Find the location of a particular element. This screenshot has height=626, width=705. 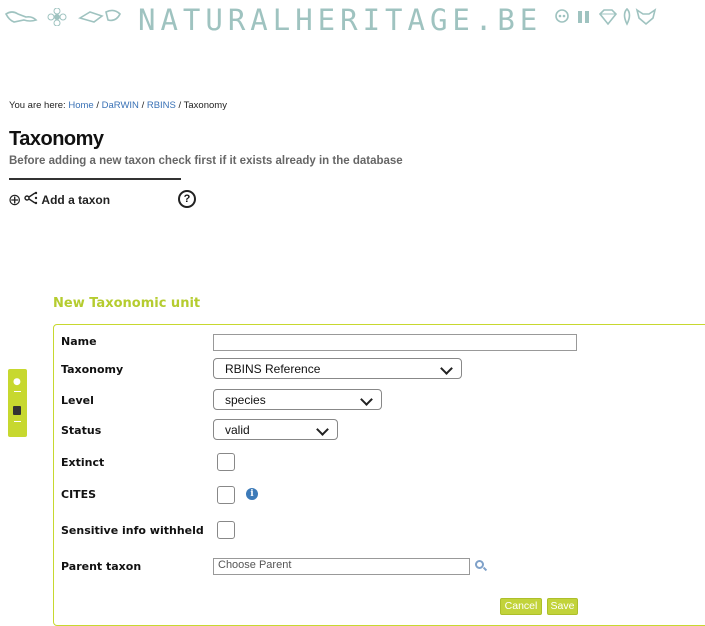

status-value: valid is located at coordinates (237, 430).